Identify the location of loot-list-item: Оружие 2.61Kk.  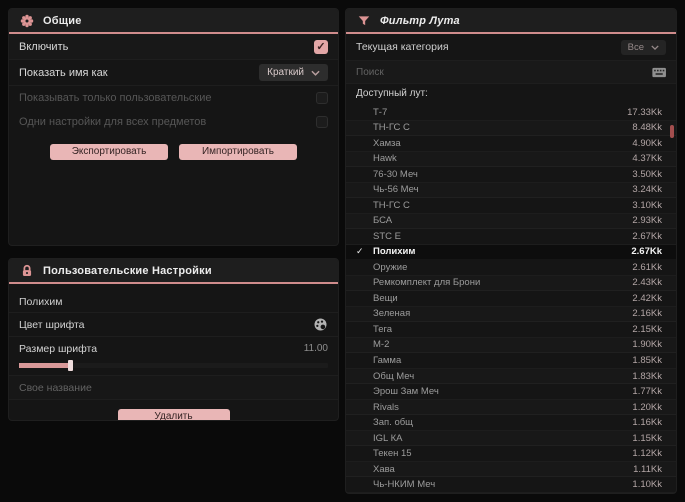
(511, 268).